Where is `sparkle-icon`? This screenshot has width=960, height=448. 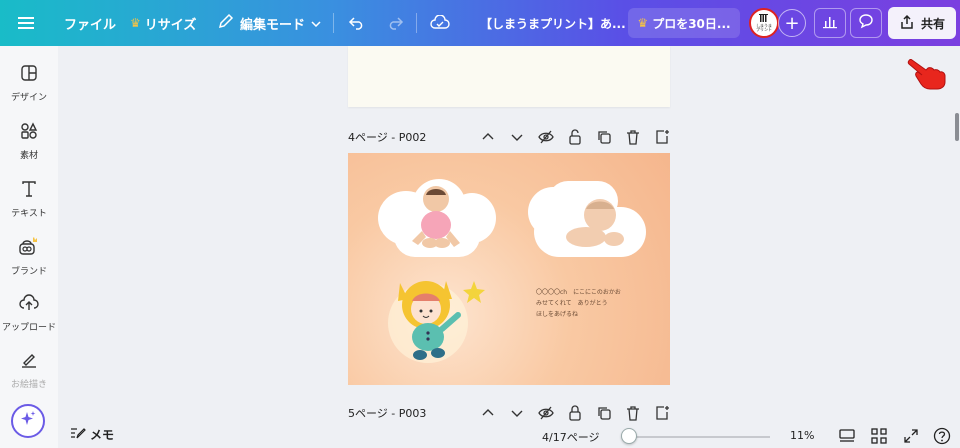 sparkle-icon is located at coordinates (28, 421).